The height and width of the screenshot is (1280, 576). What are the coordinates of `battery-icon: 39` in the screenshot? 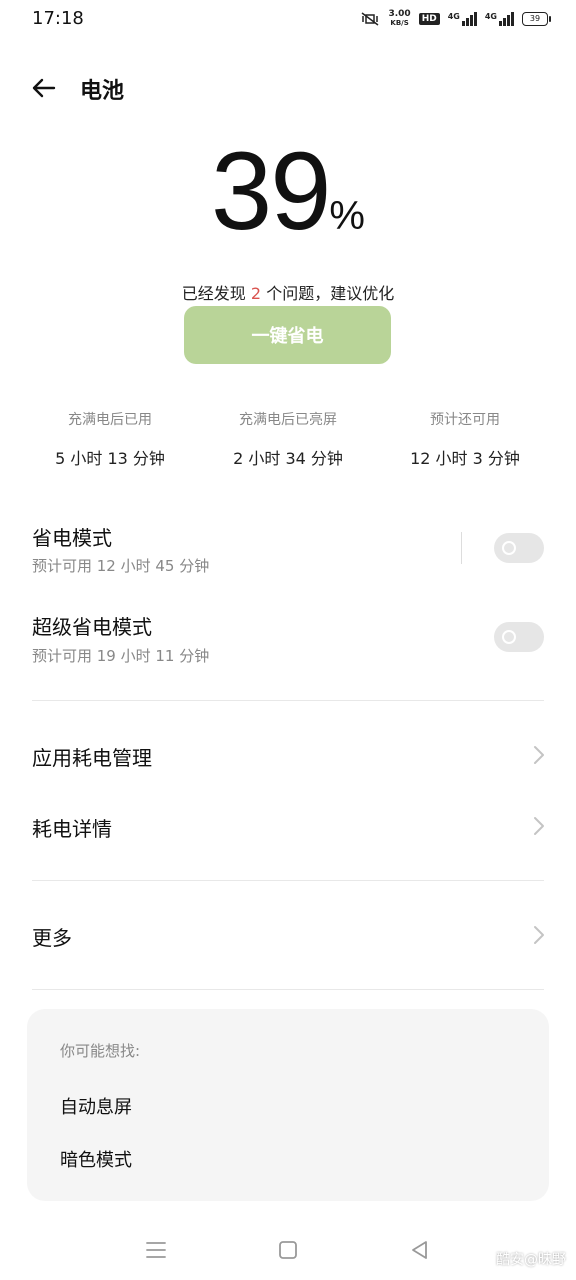 It's located at (536, 19).